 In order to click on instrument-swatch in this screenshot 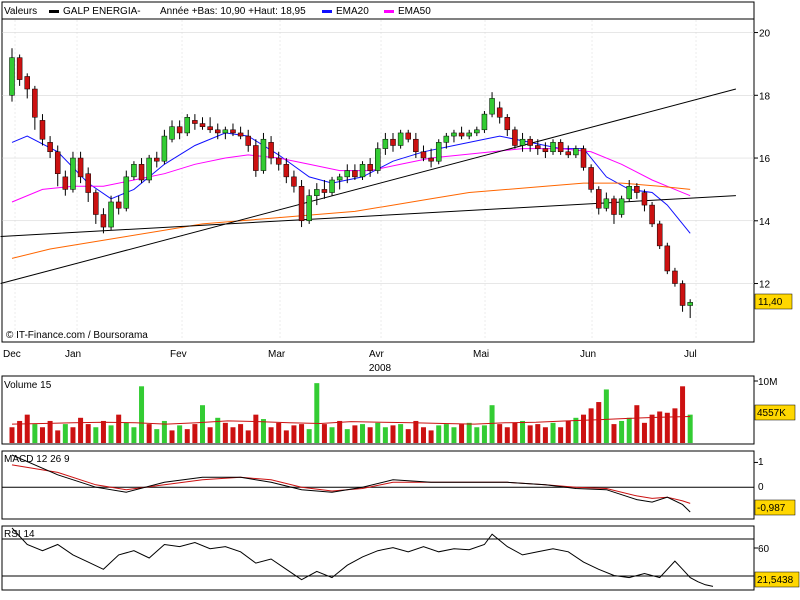, I will do `click(54, 11)`.